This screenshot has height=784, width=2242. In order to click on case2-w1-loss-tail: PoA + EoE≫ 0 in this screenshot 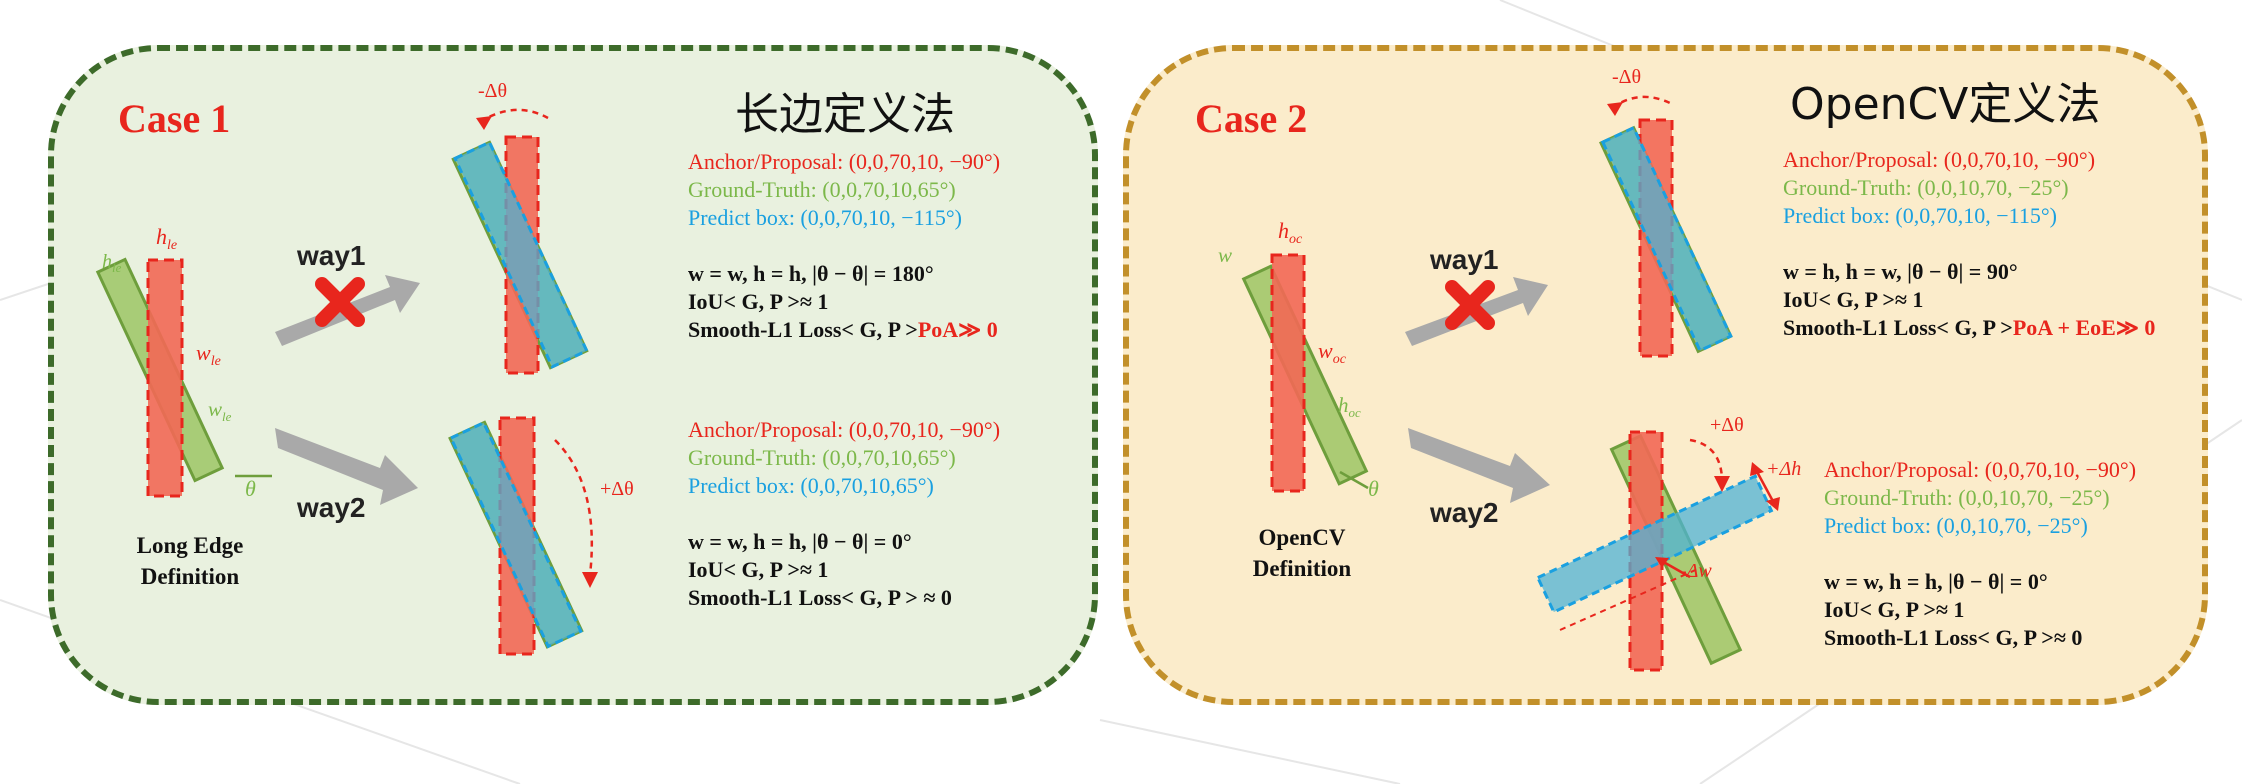, I will do `click(2084, 327)`.